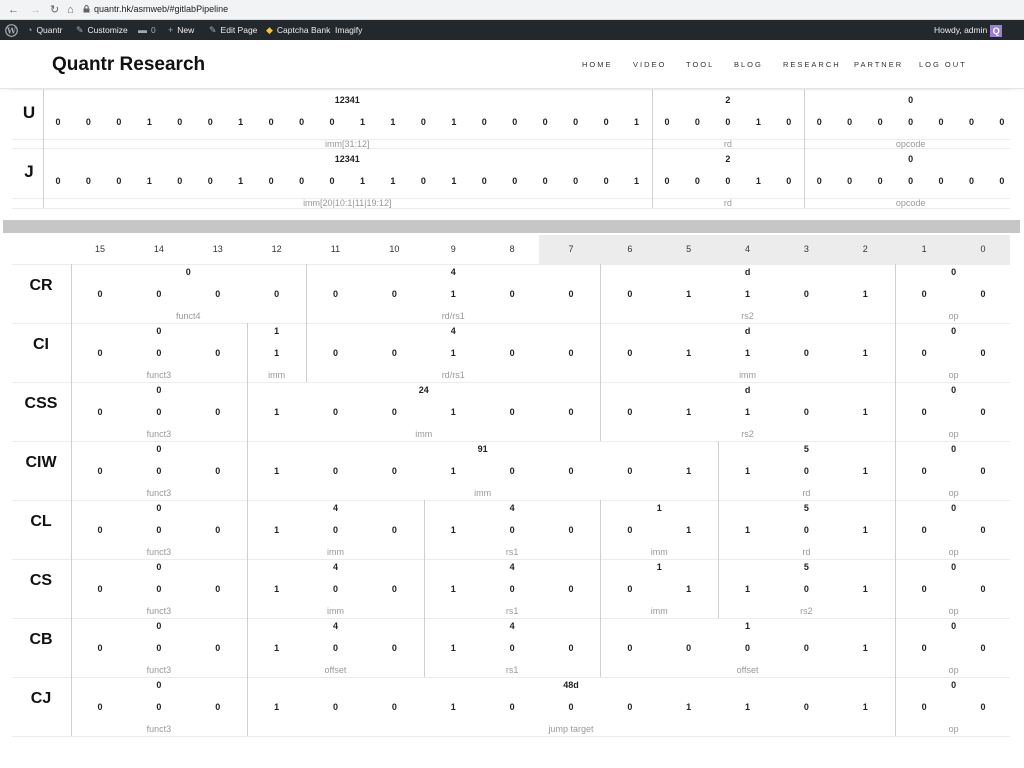  What do you see at coordinates (649, 64) in the screenshot?
I see `menu-item-video: VIDEO` at bounding box center [649, 64].